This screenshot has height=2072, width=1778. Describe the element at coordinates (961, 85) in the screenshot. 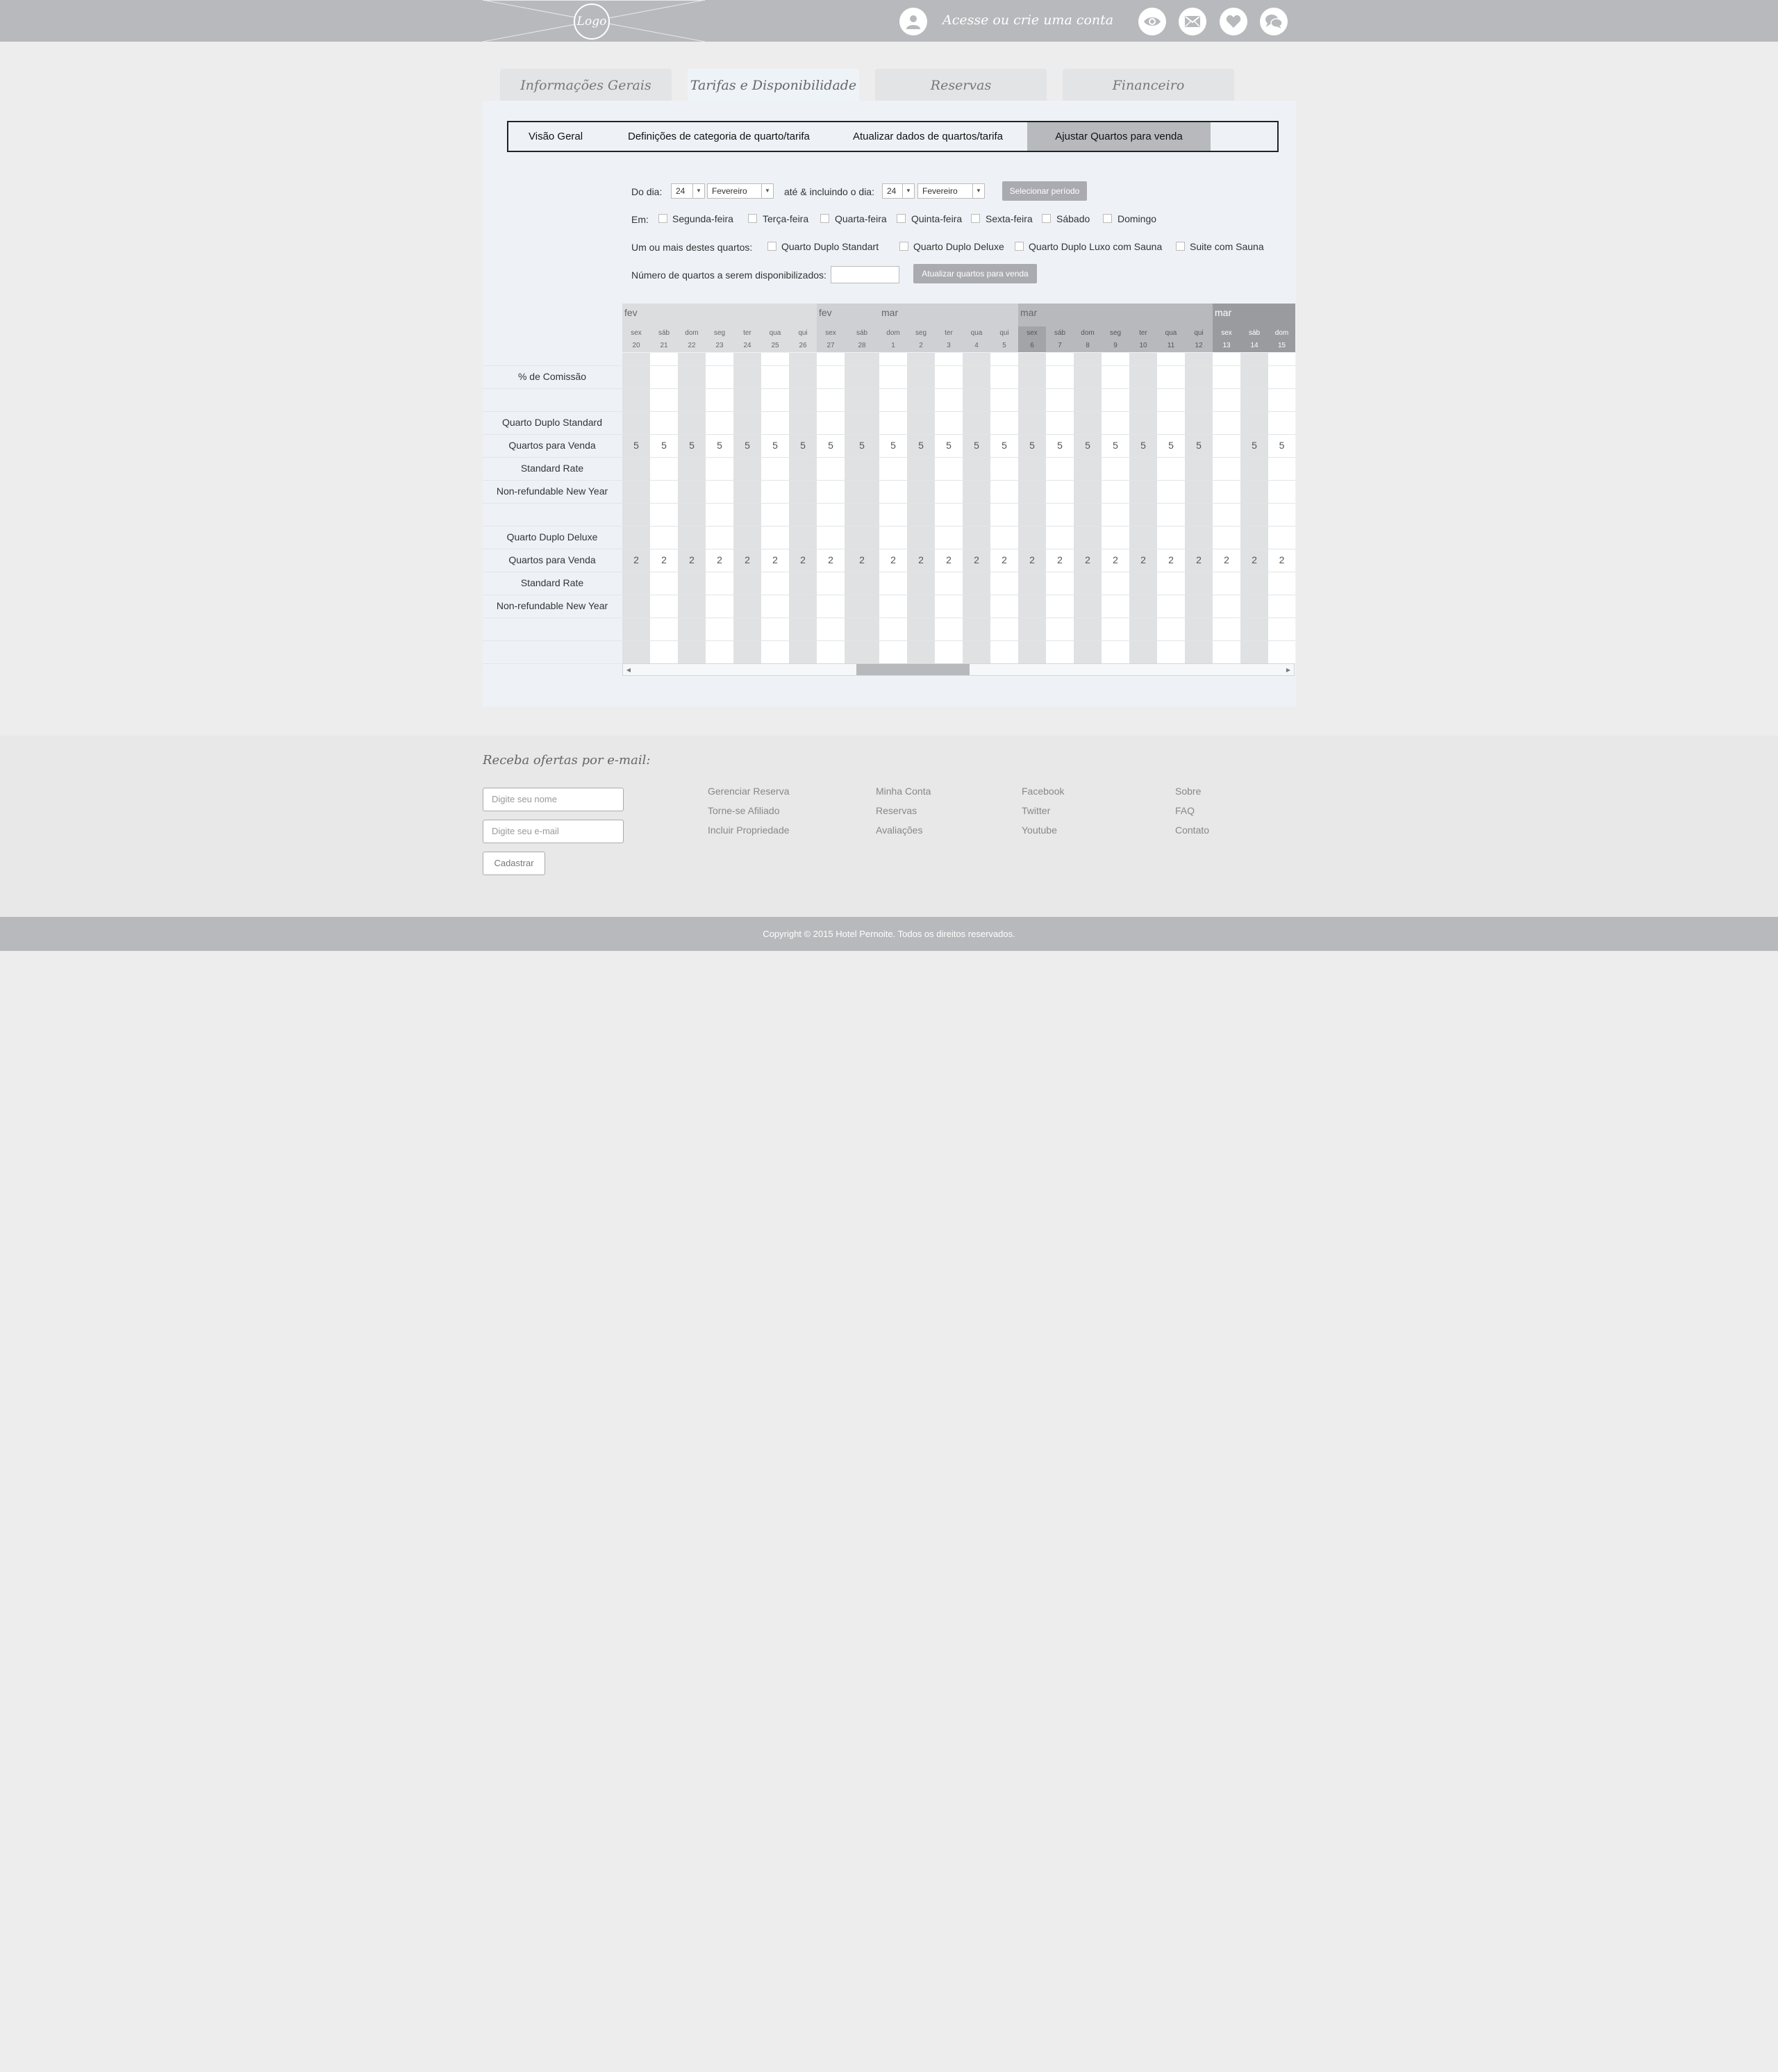

I see `tab-reservas: Reservas` at that location.